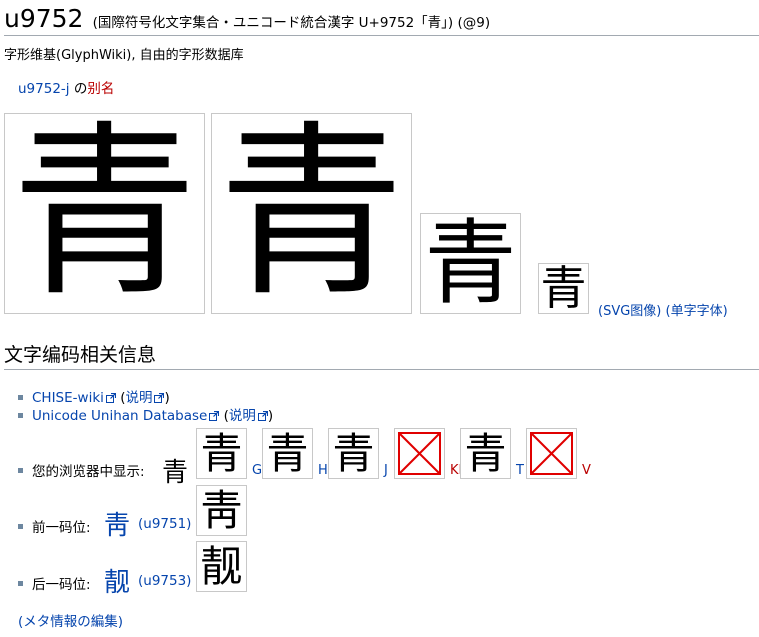 The width and height of the screenshot is (759, 637). Describe the element at coordinates (124, 55) in the screenshot. I see `site-tagline: 字形维基(GlyphWiki), 自由的字形数据库` at that location.